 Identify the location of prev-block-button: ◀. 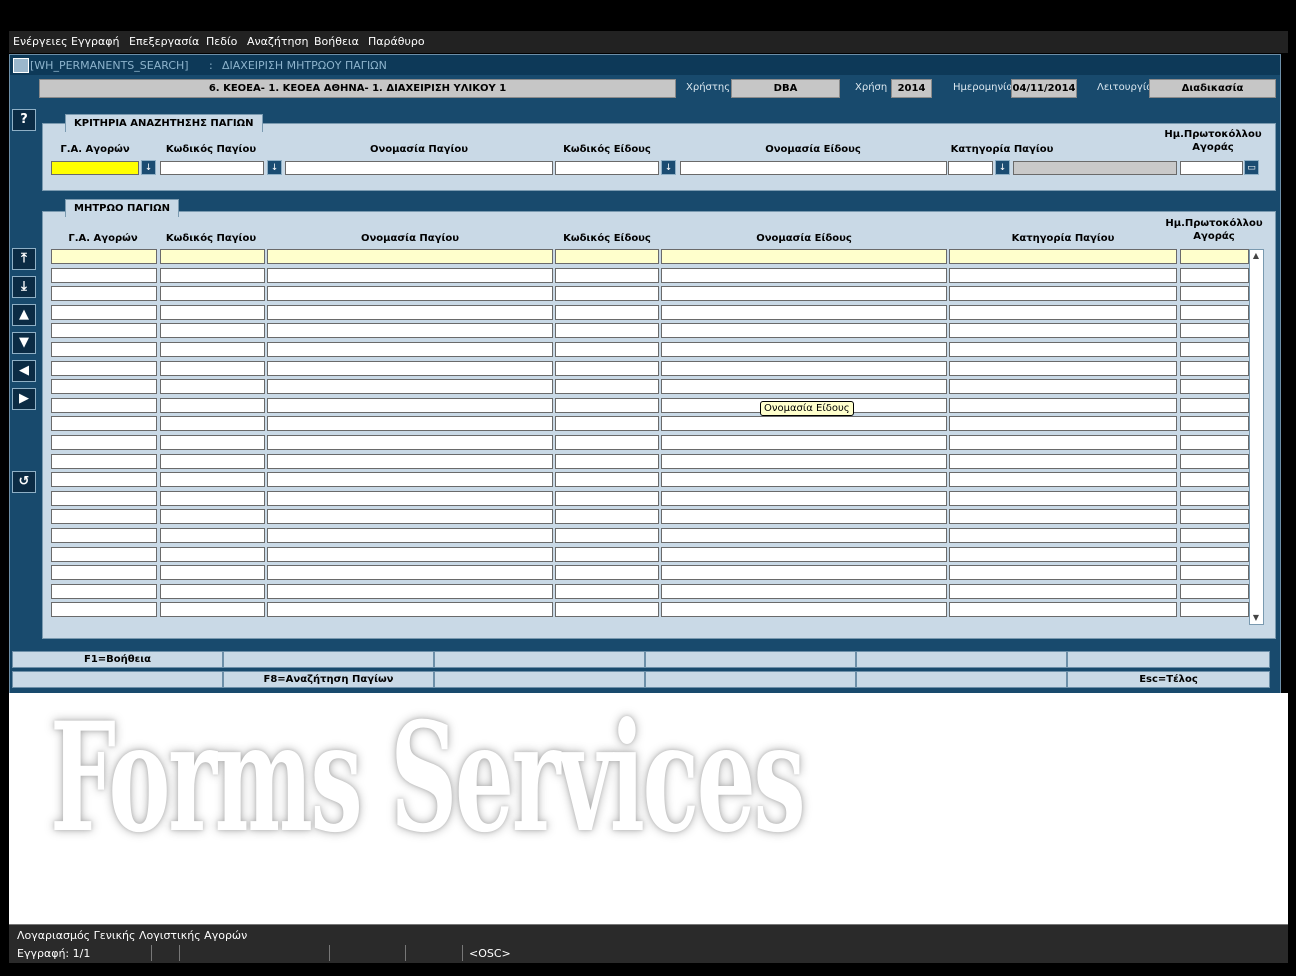
(24, 371).